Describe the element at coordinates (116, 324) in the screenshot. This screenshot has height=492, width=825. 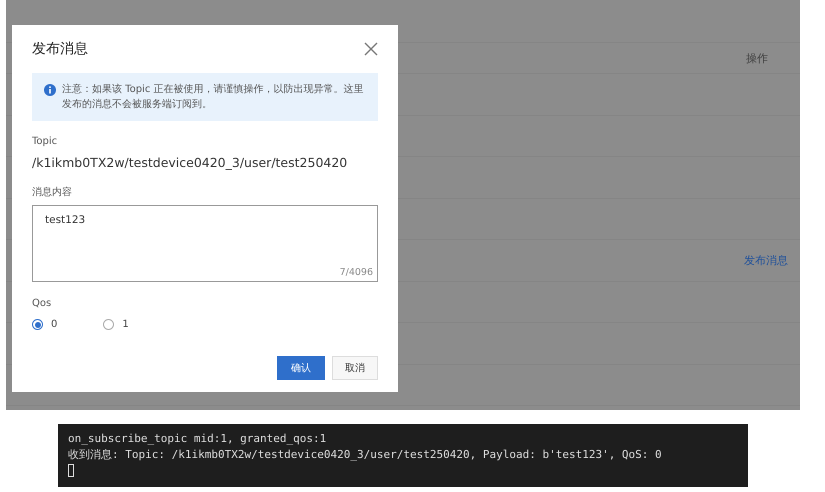
I see `qos-option: 1` at that location.